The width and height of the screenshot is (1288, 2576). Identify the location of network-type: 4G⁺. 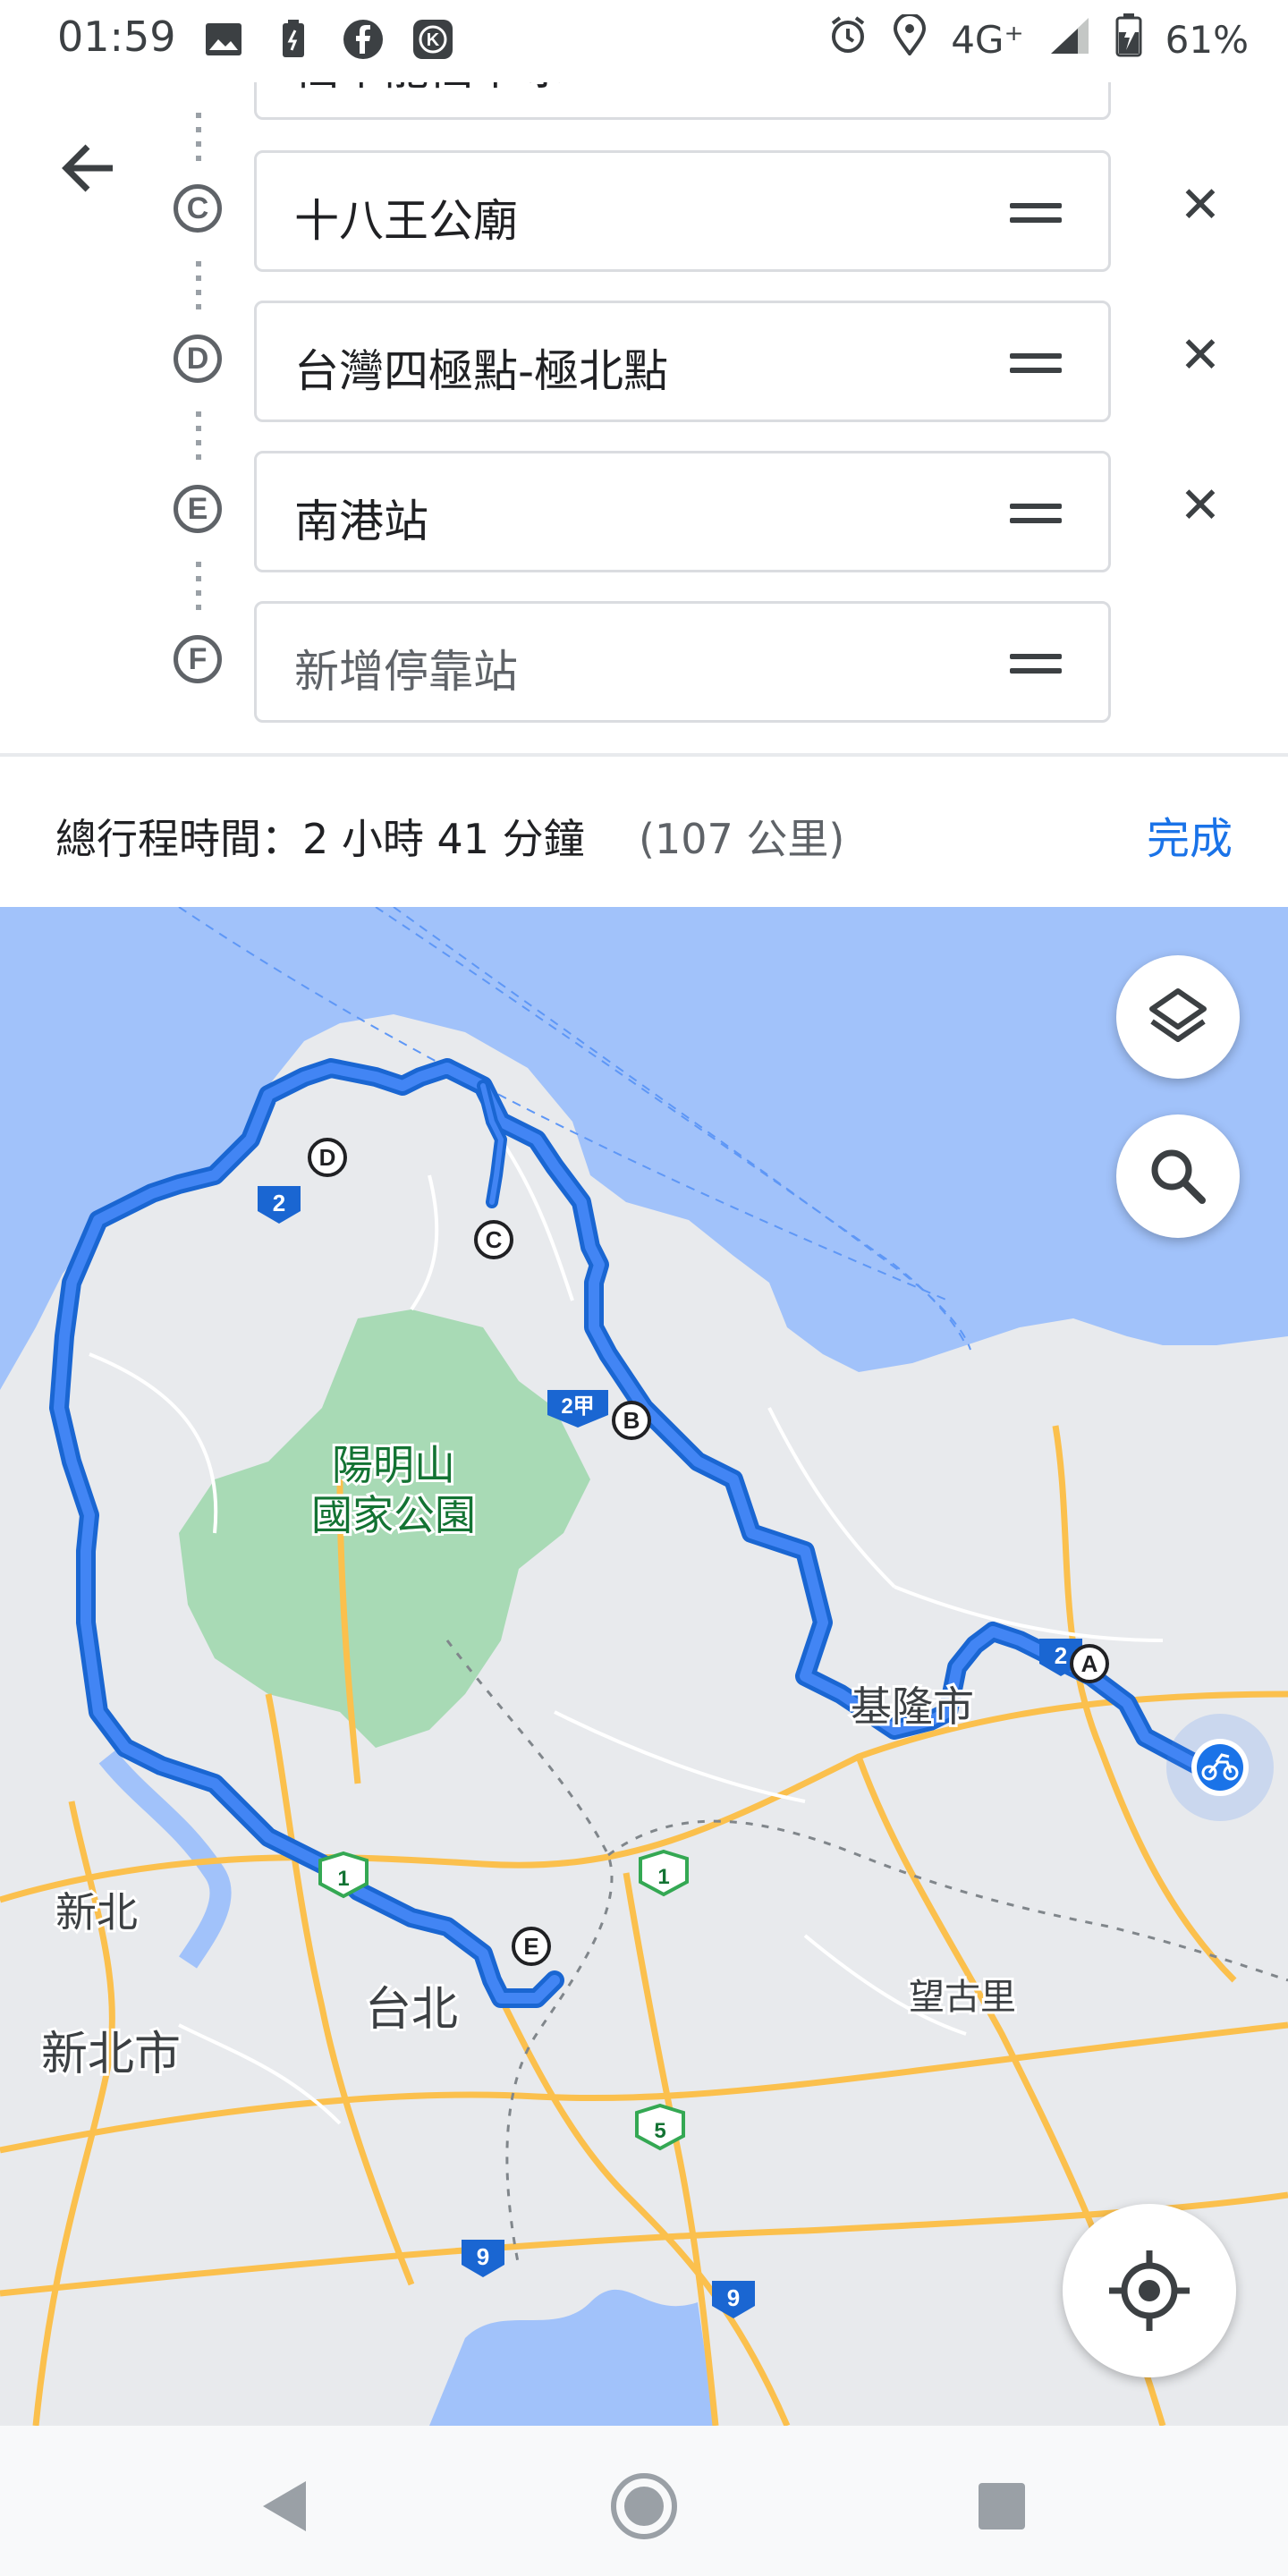
(987, 39).